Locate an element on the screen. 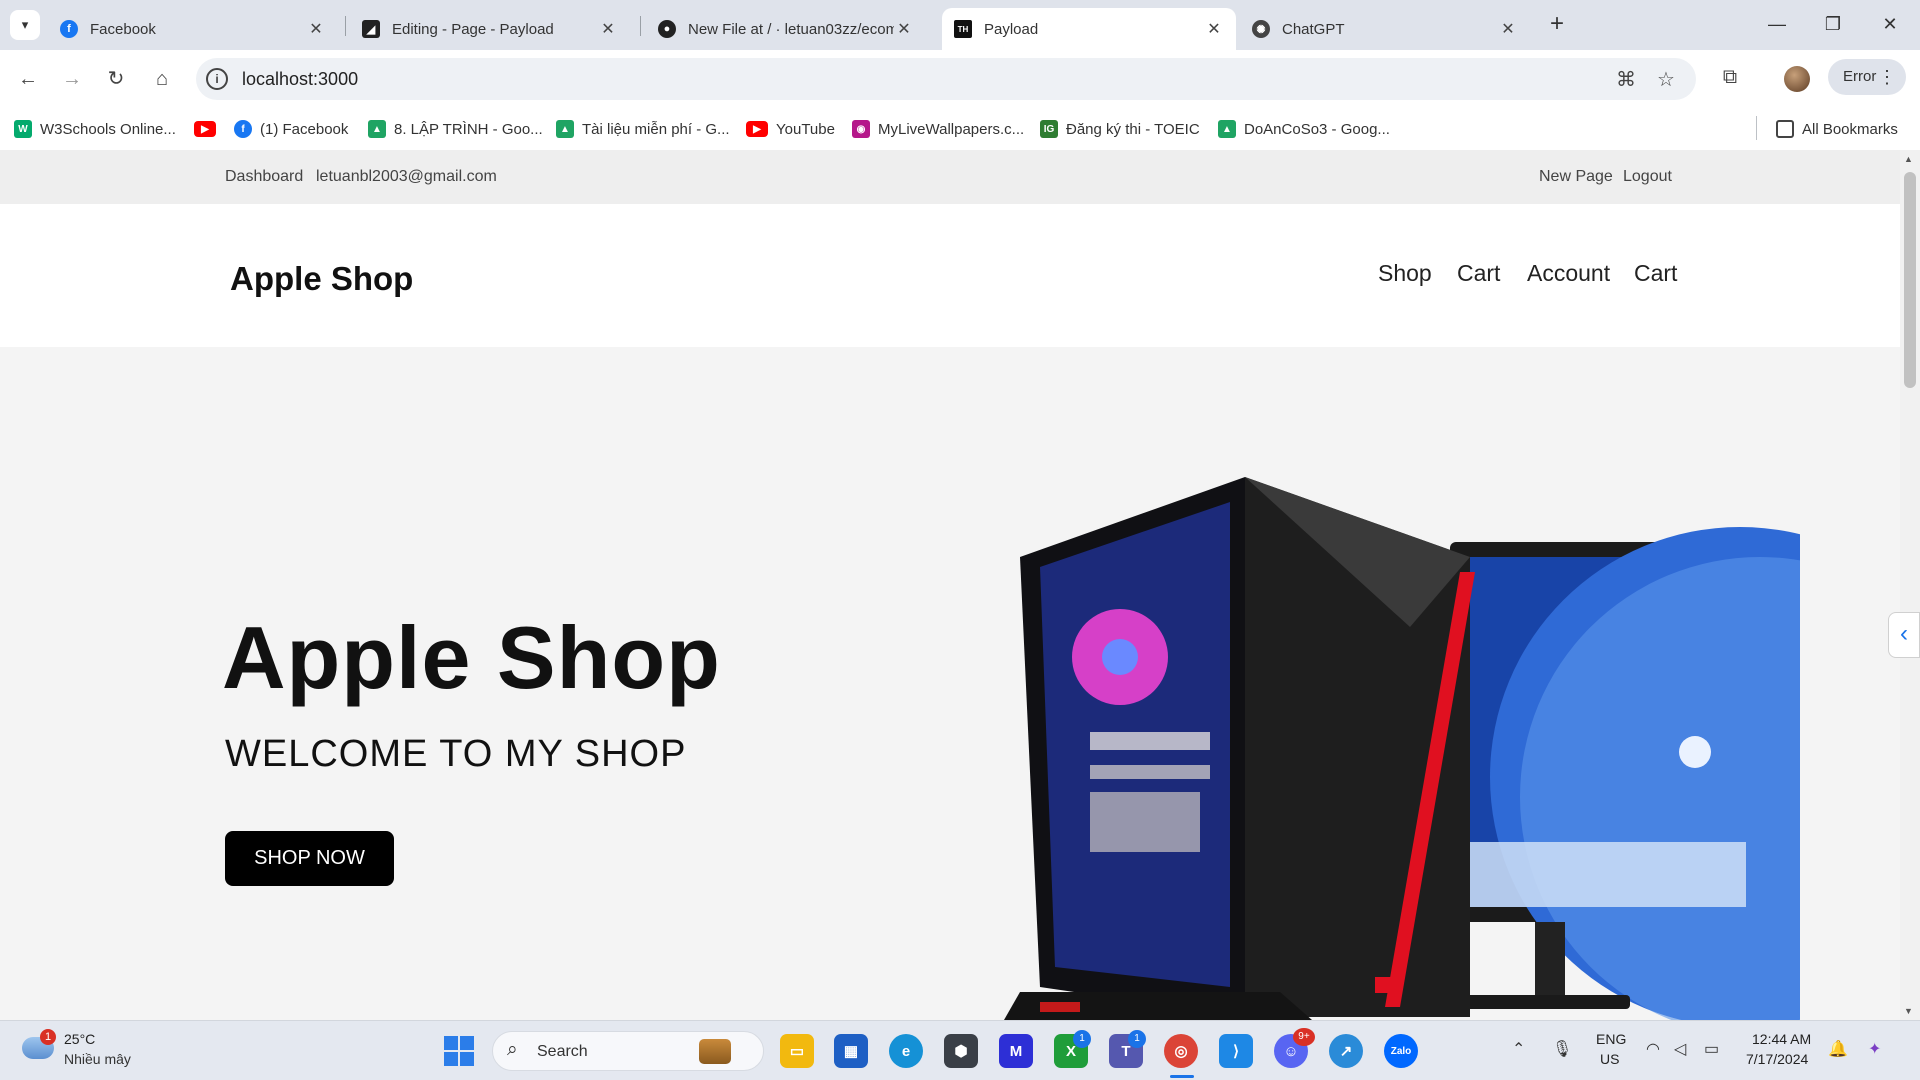 The width and height of the screenshot is (1920, 1080). youtube-icon: ▶ is located at coordinates (205, 129).